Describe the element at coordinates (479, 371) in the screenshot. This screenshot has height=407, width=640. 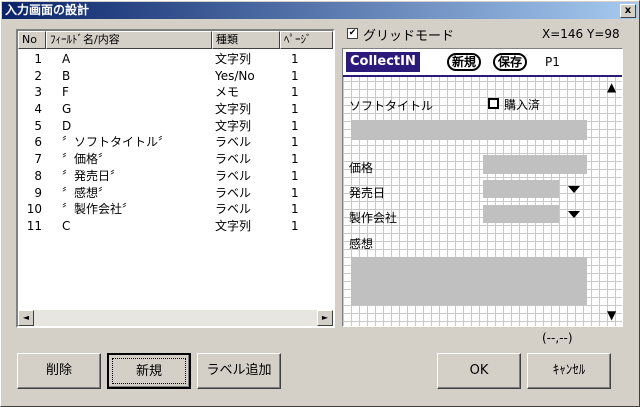
I see `ok-button: OK` at that location.